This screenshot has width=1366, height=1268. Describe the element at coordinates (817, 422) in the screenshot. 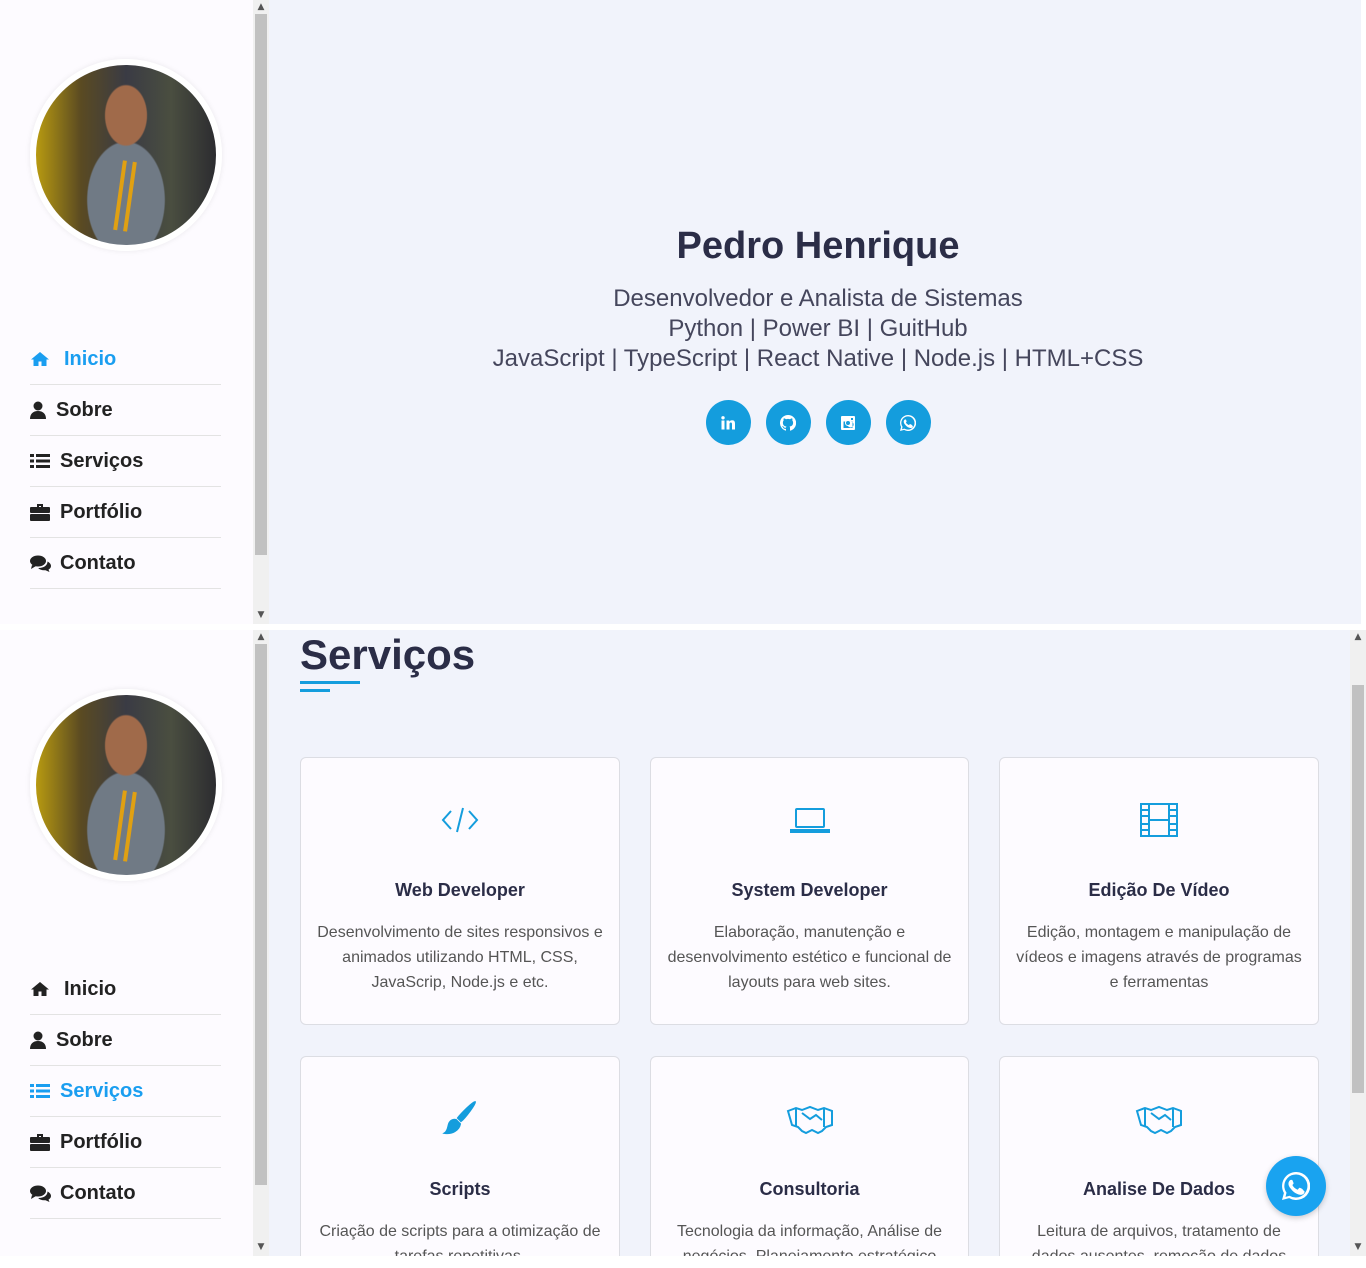

I see `social-links` at that location.